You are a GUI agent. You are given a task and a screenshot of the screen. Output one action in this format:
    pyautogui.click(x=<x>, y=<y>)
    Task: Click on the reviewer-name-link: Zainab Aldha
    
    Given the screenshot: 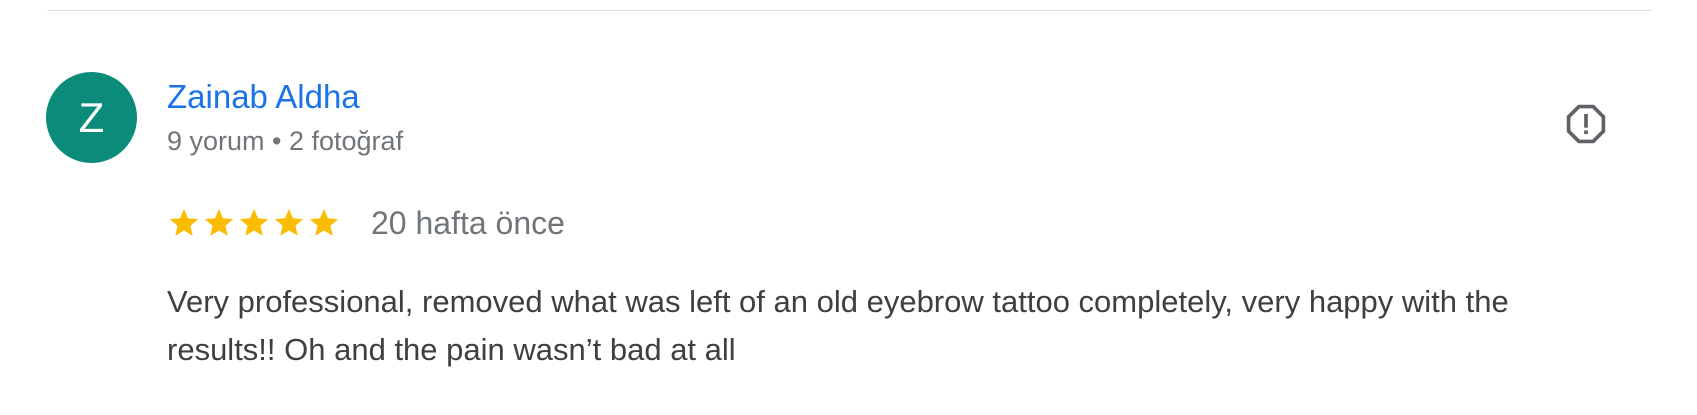 What is the action you would take?
    pyautogui.click(x=263, y=97)
    